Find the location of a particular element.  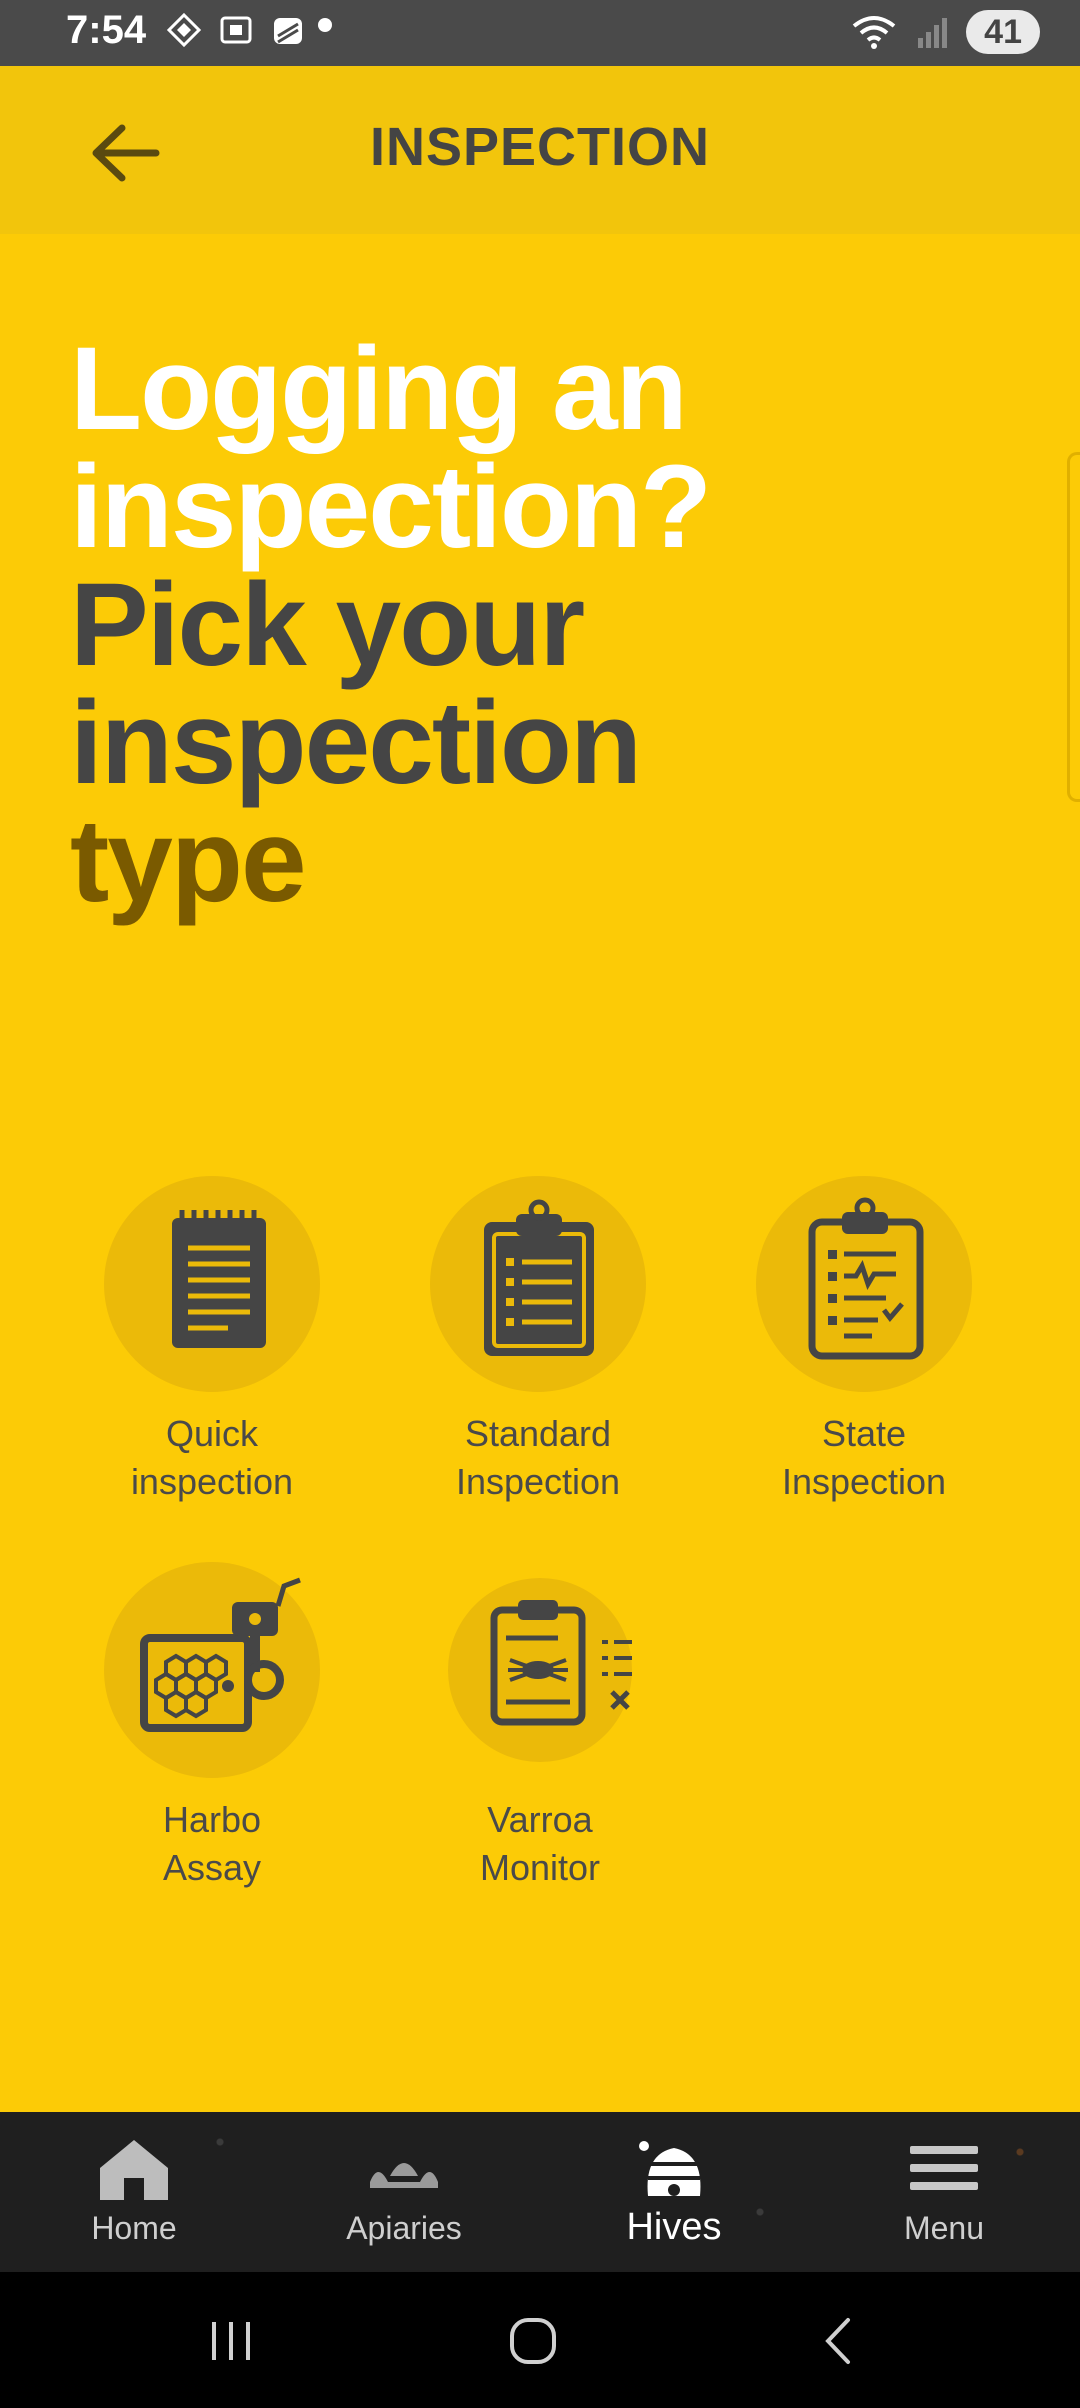

headline-line-3: Pick your is located at coordinates (327, 625).